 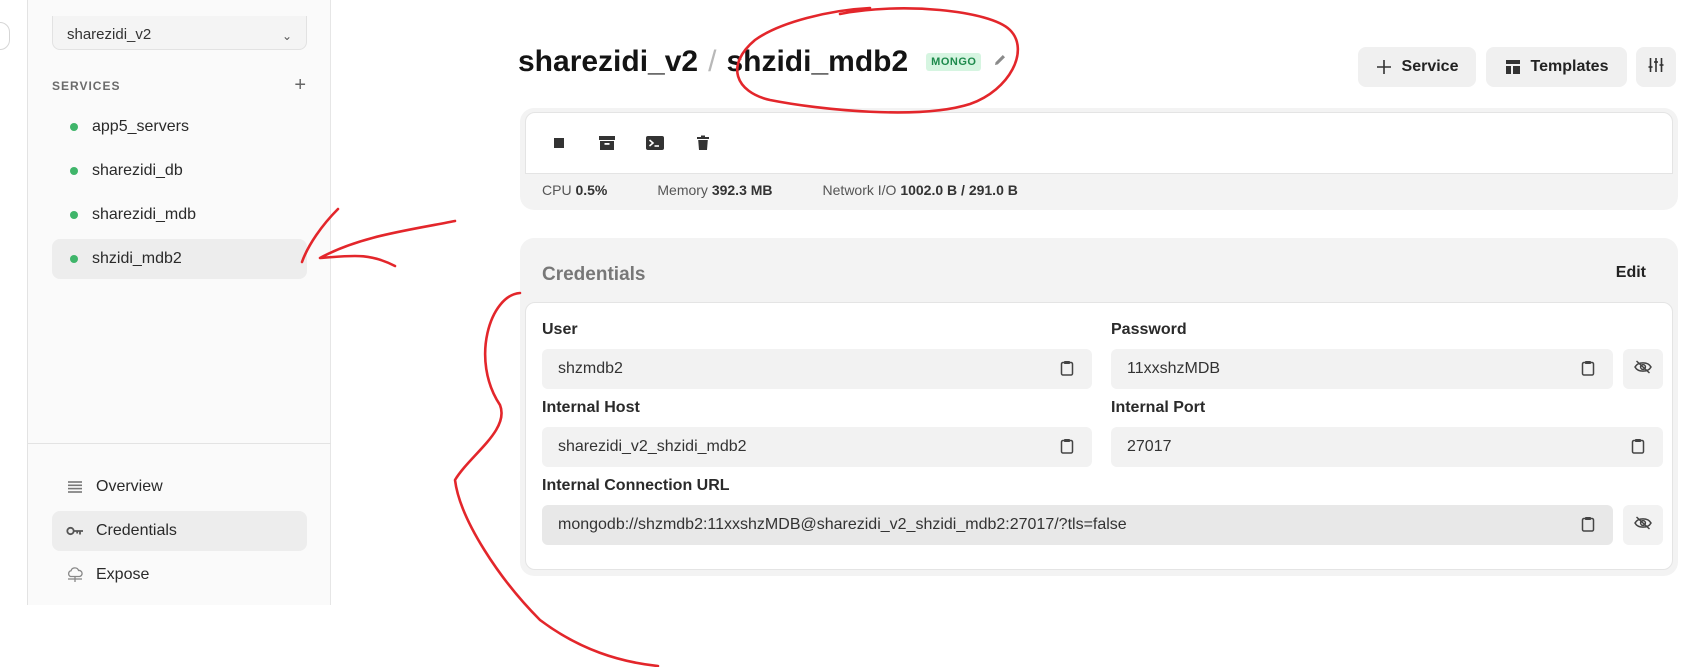 What do you see at coordinates (959, 190) in the screenshot?
I see `network-value: 1002.0 B / 291.0 B` at bounding box center [959, 190].